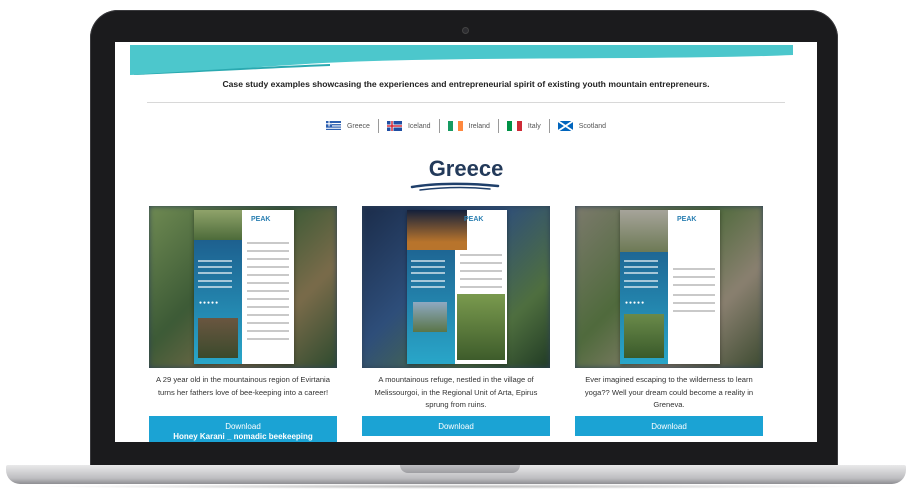  I want to click on scotland-flag-icon, so click(565, 126).